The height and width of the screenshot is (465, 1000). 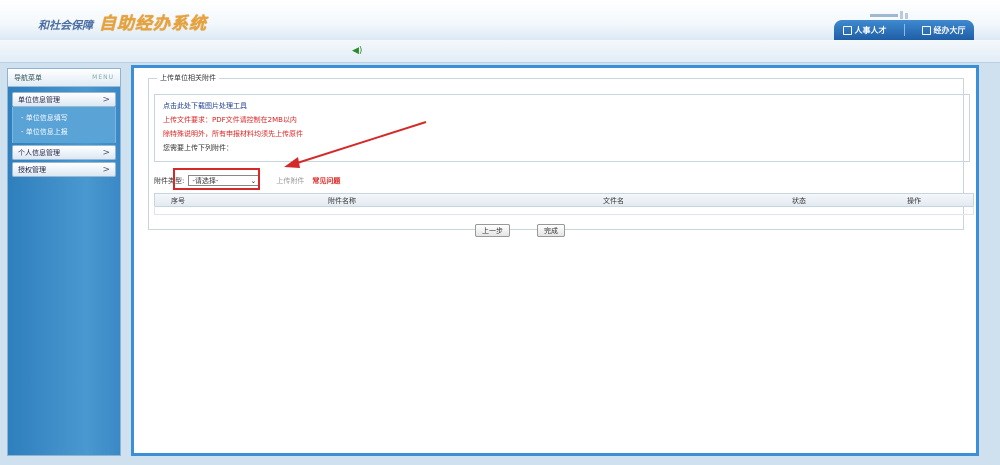 I want to click on sidebar-subitem-fill: - 单位信息填写, so click(x=68, y=118).